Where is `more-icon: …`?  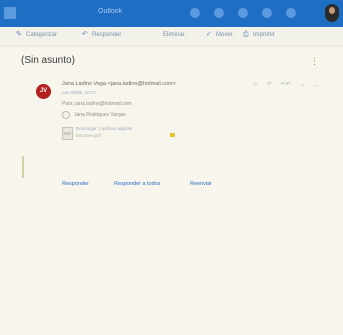 more-icon: … is located at coordinates (317, 85).